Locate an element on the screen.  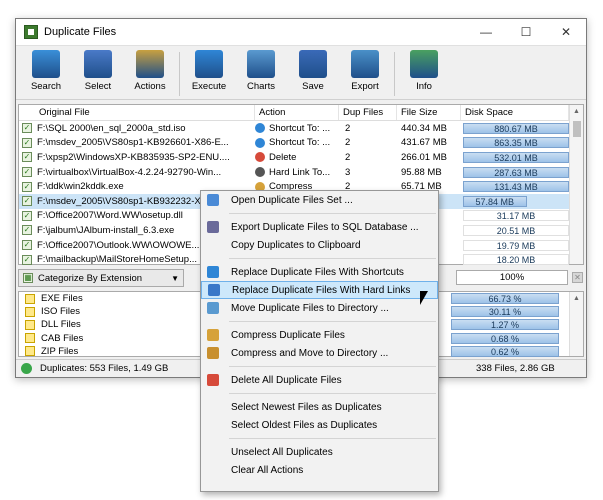
menu-item-label: Select Newest Files as Duplicates is located at coordinates (306, 407).